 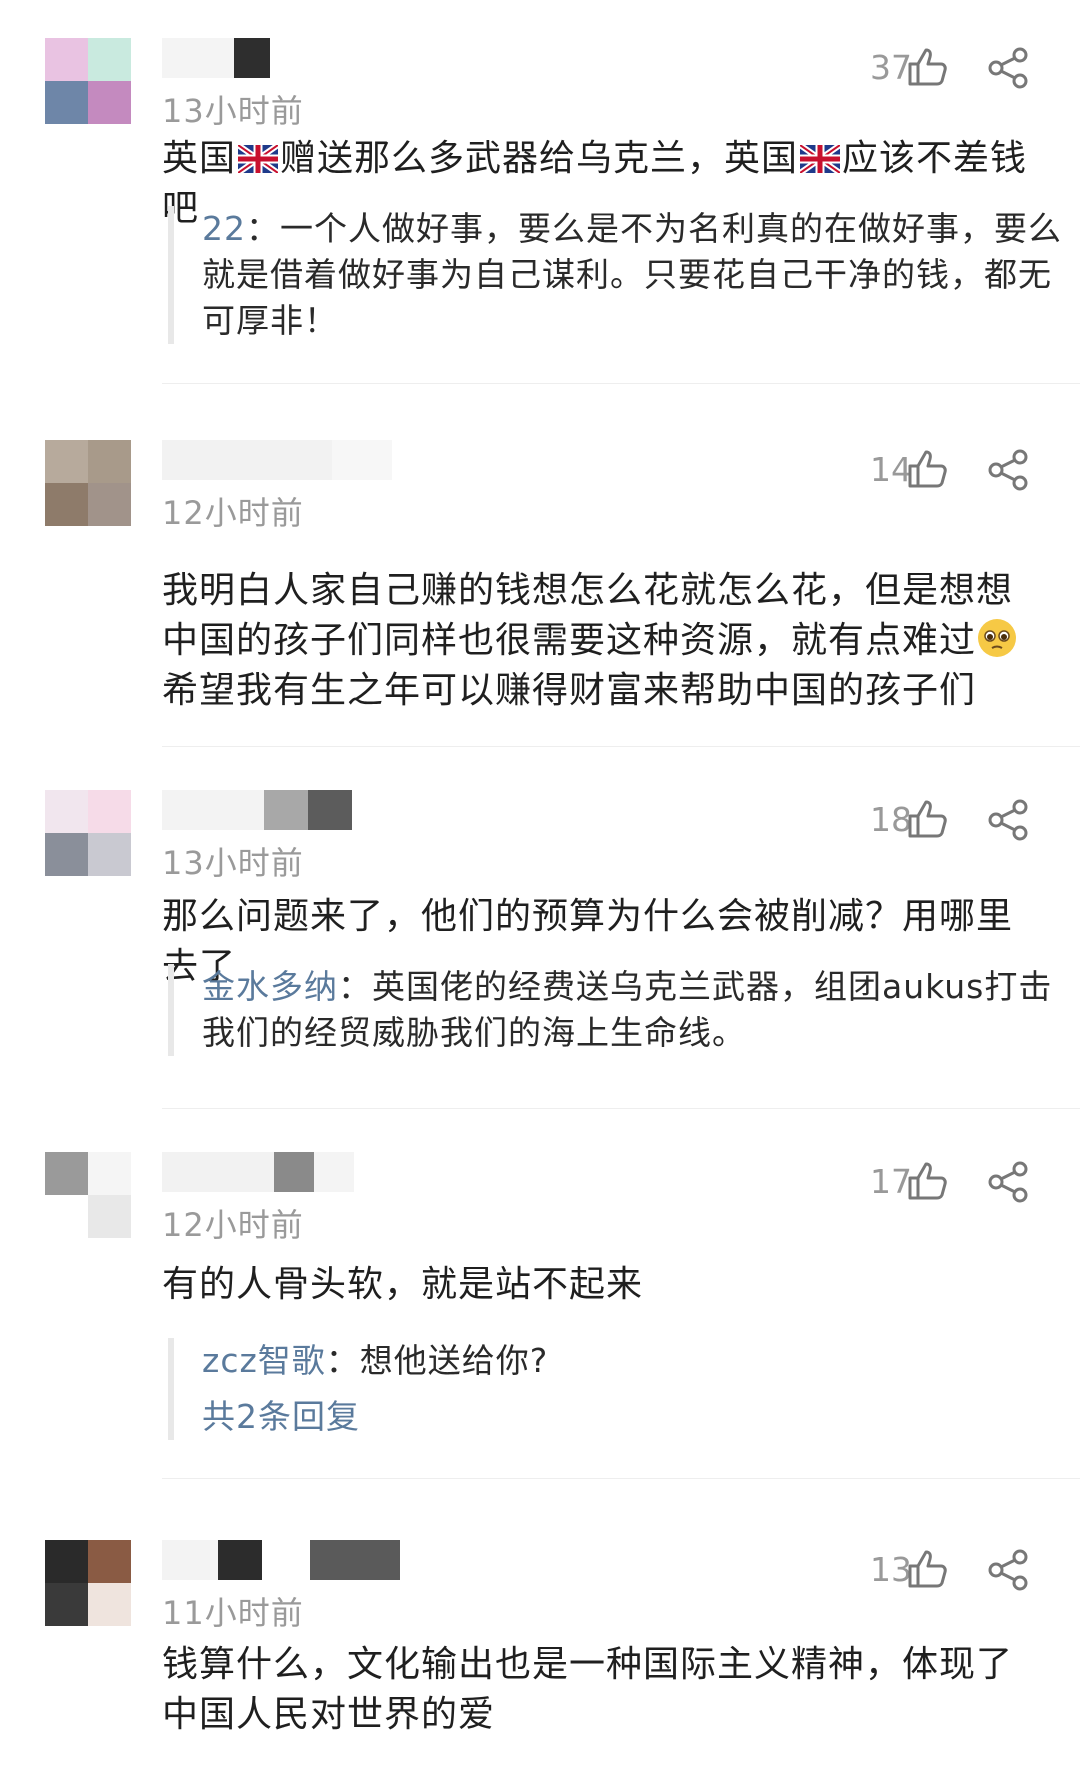 I want to click on reply-preview: zcz智歌：想他送给你? 共2条回复, so click(x=620, y=1389).